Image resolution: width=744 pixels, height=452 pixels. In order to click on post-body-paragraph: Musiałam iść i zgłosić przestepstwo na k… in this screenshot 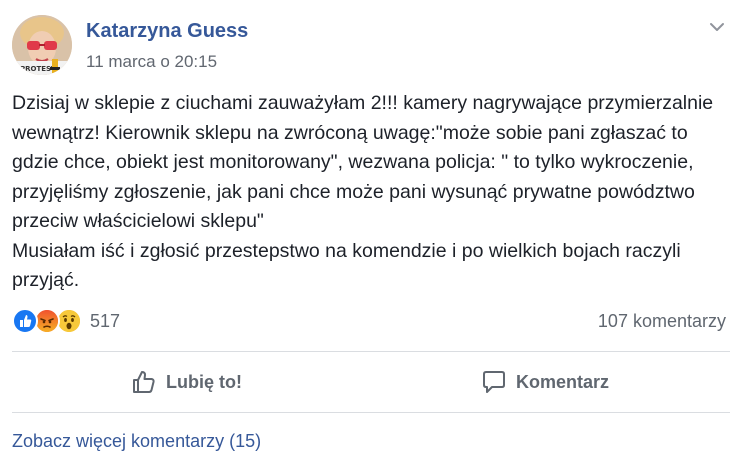, I will do `click(346, 265)`.